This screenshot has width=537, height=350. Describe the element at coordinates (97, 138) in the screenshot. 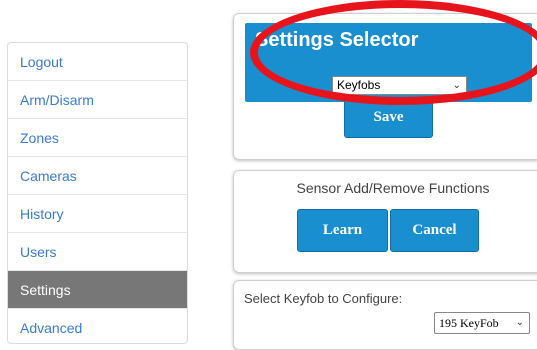

I see `sidebar-item-zones: Zones` at that location.